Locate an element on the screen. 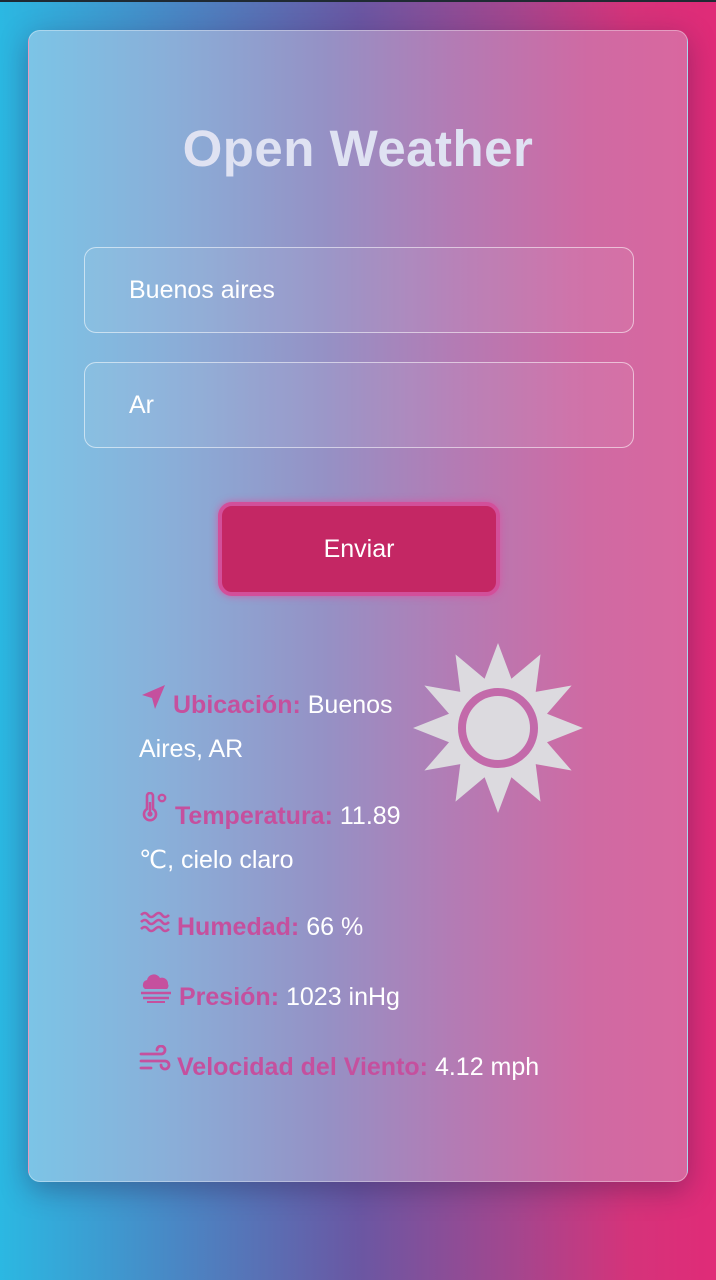 This screenshot has height=1280, width=716. location-row: Ubicación: Buenos Aires, AR is located at coordinates (284, 727).